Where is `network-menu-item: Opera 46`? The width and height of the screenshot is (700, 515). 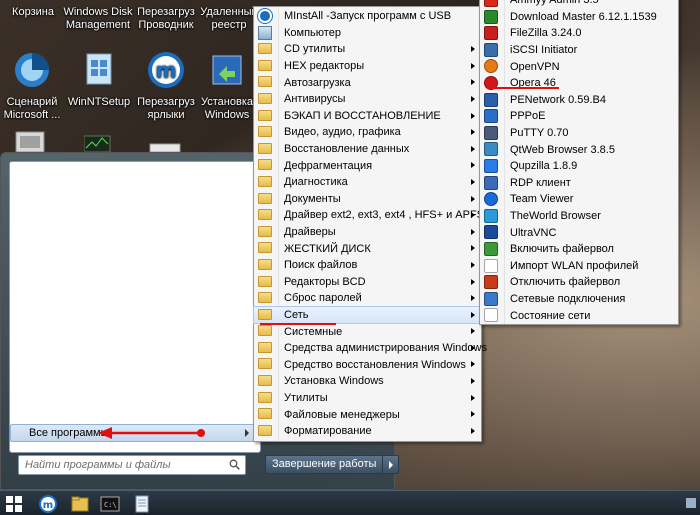 network-menu-item: Opera 46 is located at coordinates (579, 83).